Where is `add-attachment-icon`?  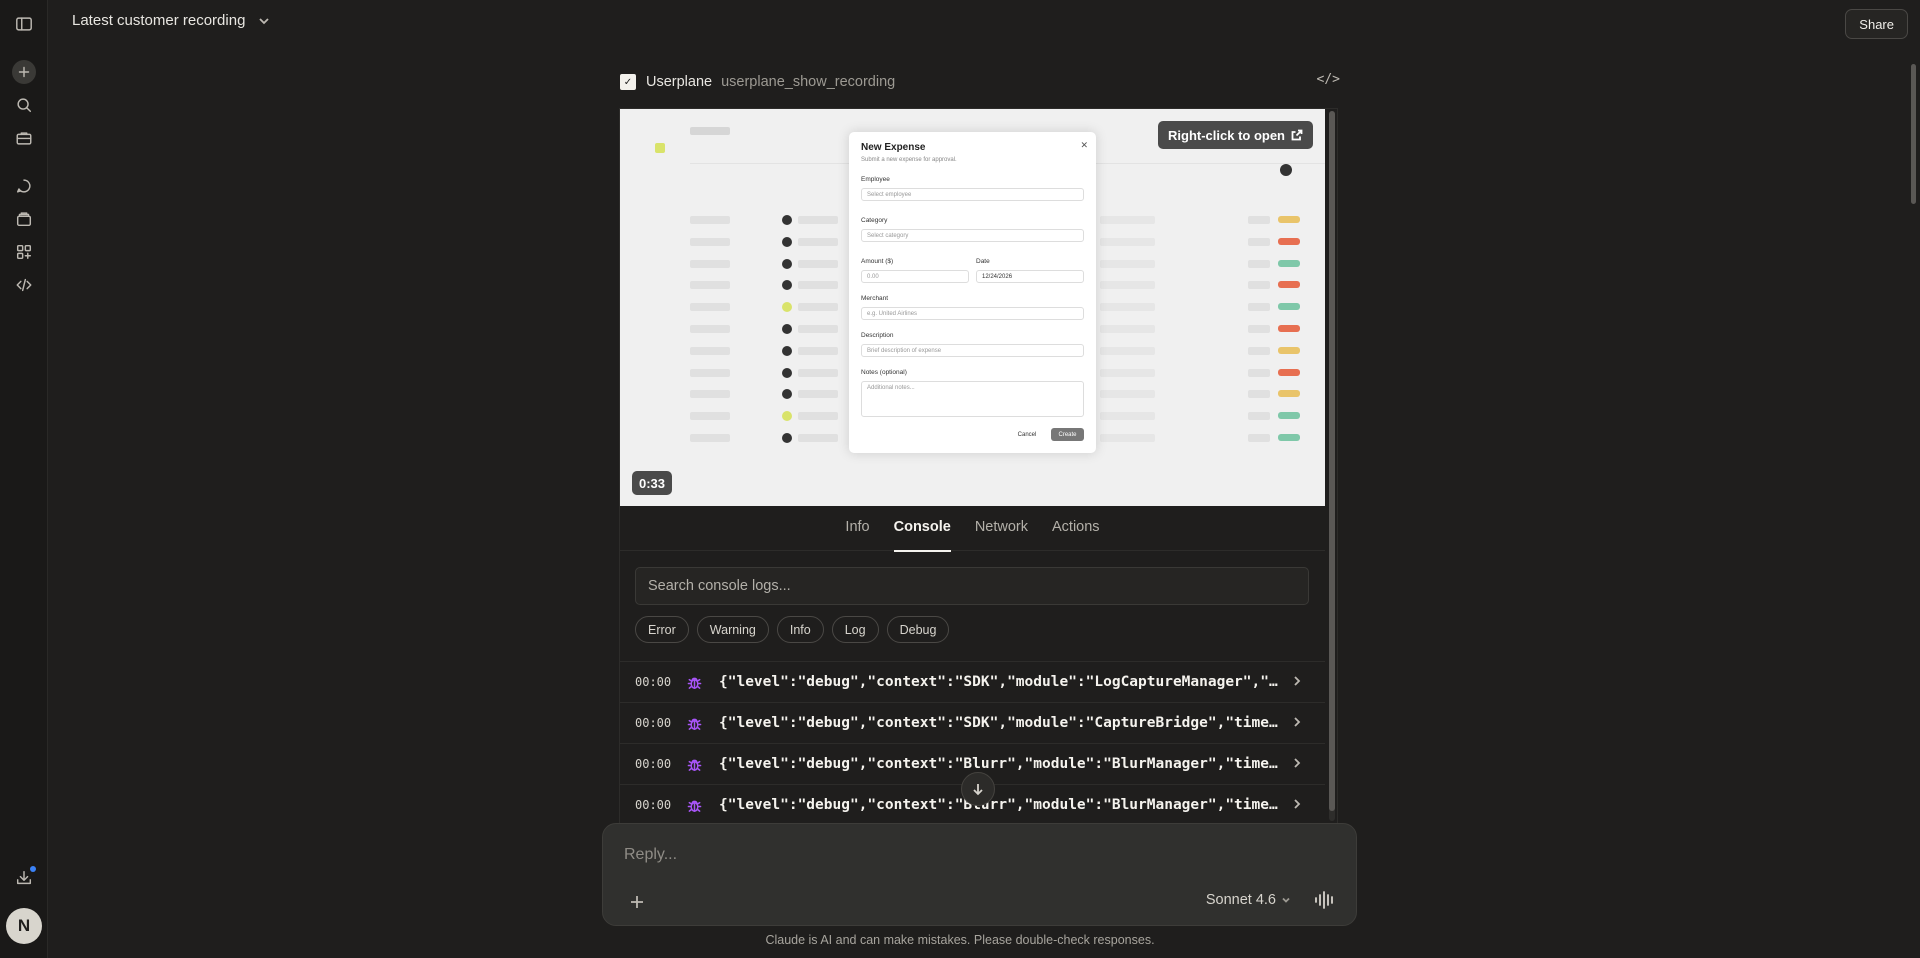 add-attachment-icon is located at coordinates (637, 904).